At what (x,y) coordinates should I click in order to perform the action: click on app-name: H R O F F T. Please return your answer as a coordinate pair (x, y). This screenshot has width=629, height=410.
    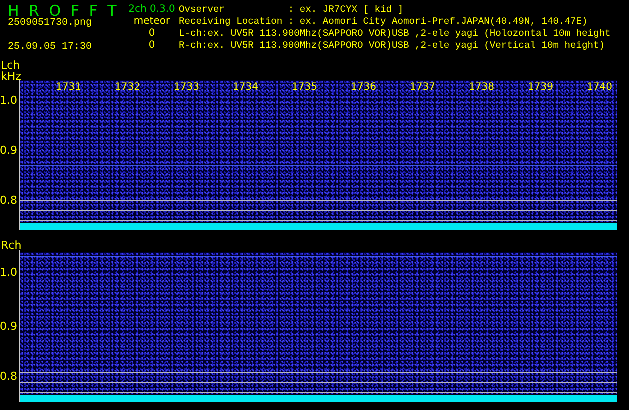
    Looking at the image, I should click on (63, 11).